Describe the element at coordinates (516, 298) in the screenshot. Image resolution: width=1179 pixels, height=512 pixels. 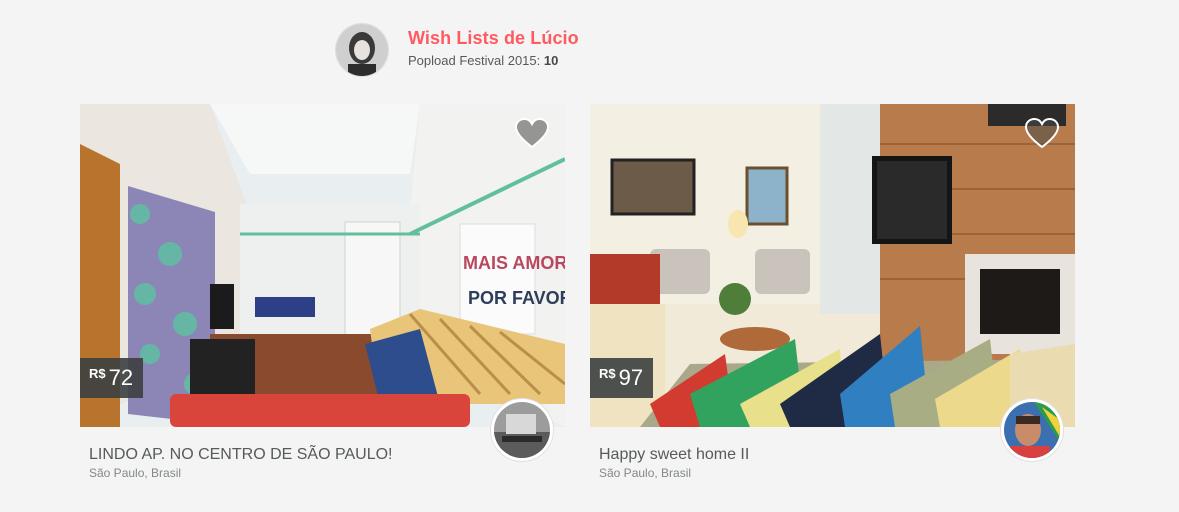
I see `poster-line-2: POR FAVOR` at that location.